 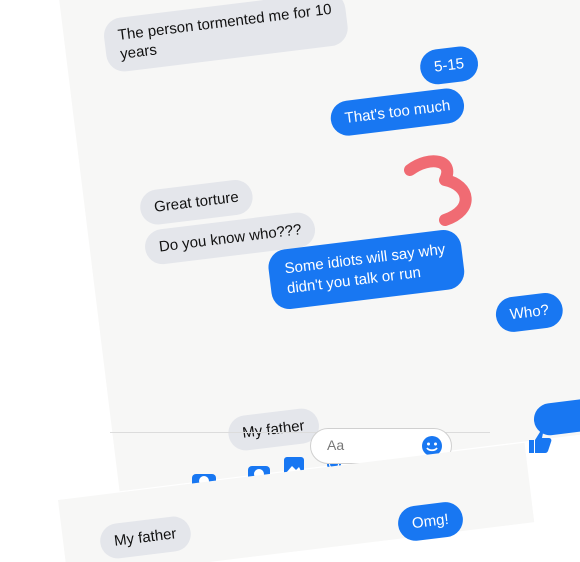 I want to click on message-text: Who?, so click(x=529, y=312).